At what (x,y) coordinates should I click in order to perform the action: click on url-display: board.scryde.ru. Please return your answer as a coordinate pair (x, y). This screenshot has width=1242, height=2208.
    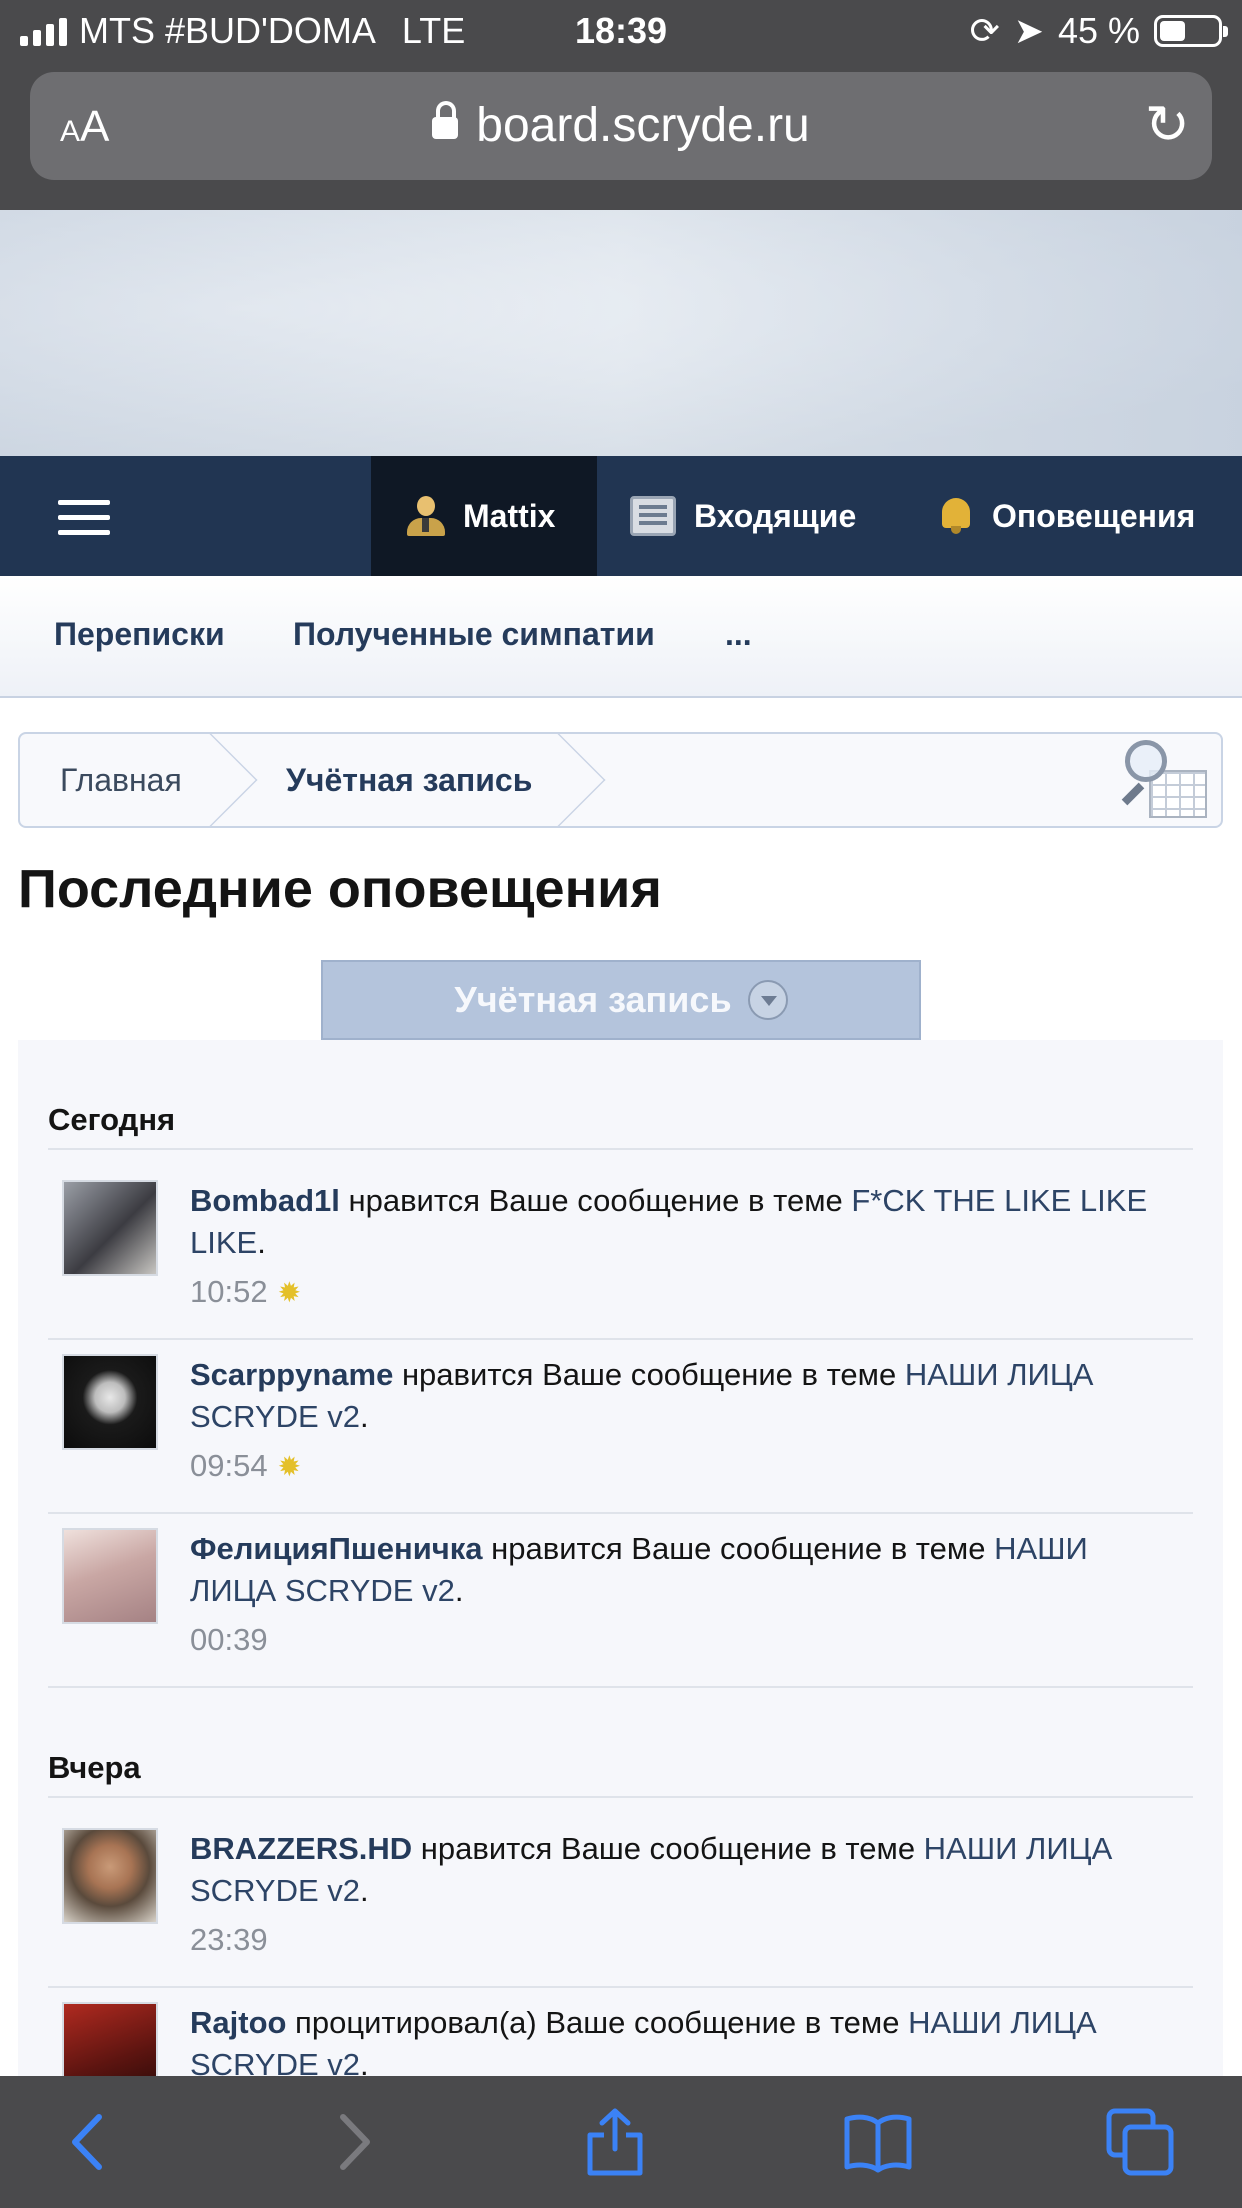
    Looking at the image, I should click on (621, 125).